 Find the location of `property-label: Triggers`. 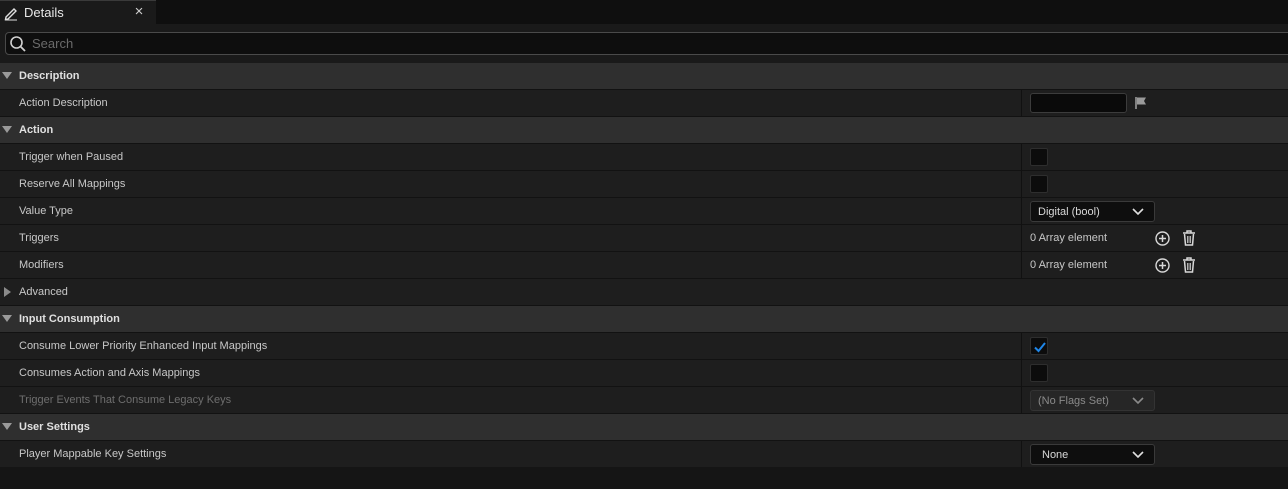

property-label: Triggers is located at coordinates (39, 238).